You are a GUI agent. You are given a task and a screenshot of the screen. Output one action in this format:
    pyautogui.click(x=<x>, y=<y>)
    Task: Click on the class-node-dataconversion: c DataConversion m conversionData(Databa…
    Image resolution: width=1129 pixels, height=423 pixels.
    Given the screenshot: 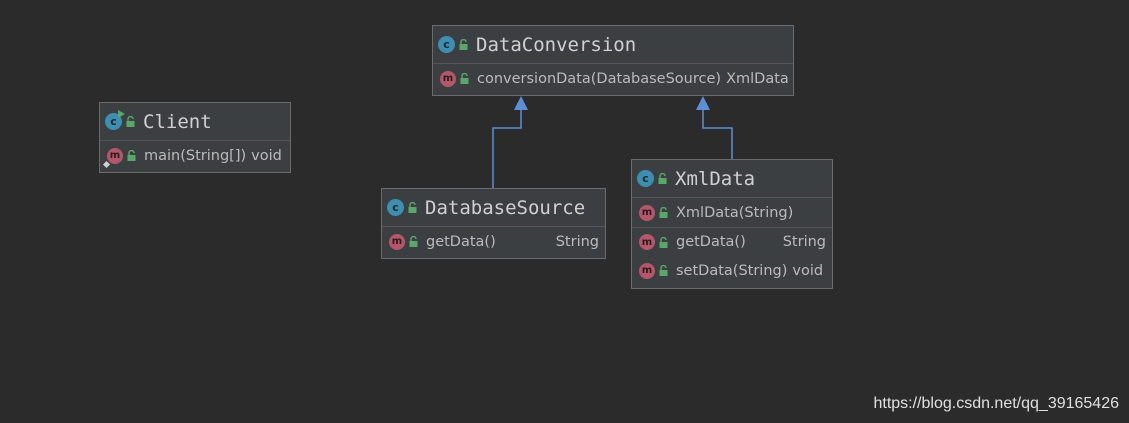 What is the action you would take?
    pyautogui.click(x=613, y=60)
    